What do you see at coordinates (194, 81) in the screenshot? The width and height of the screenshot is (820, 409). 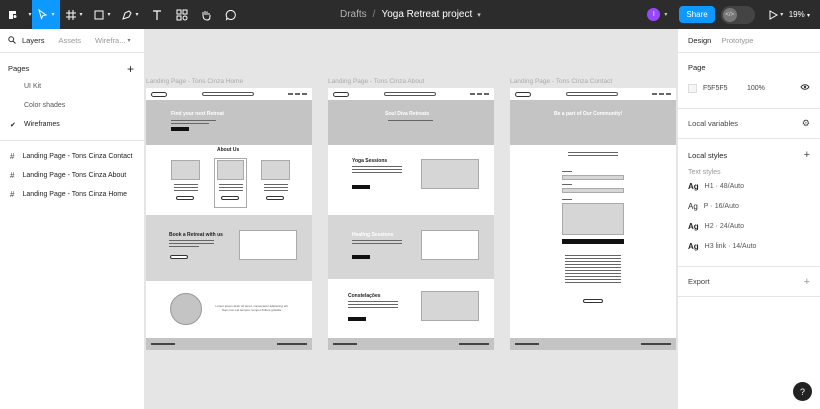 I see `frame-title-home: Landing Page - Tons Cinza Home` at bounding box center [194, 81].